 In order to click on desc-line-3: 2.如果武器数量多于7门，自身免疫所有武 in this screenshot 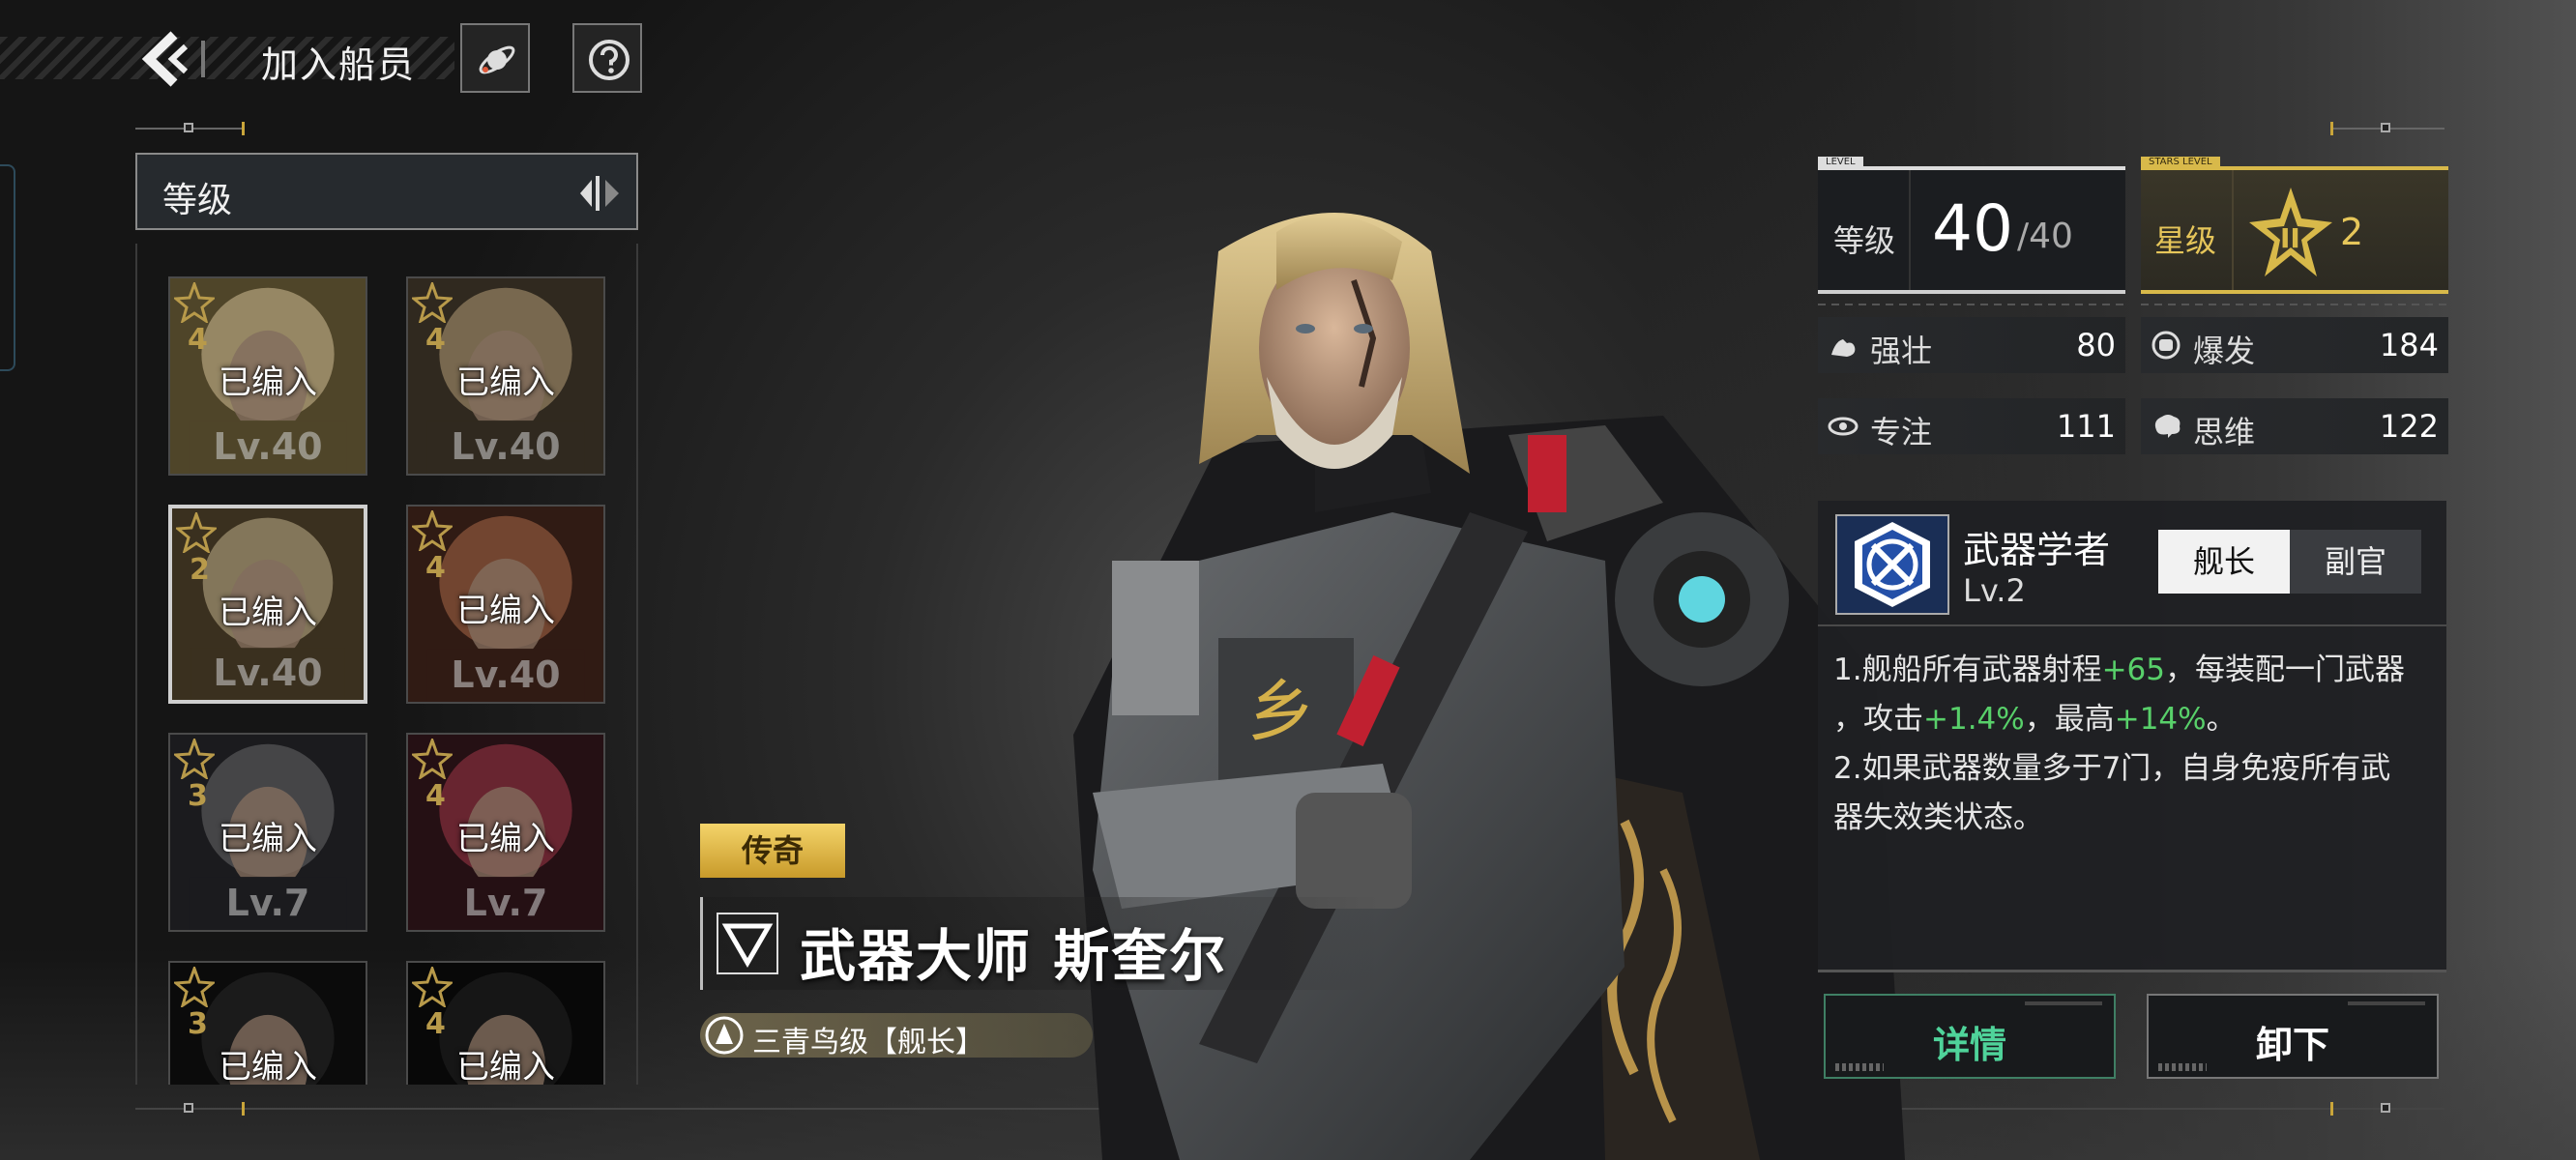, I will do `click(2112, 768)`.